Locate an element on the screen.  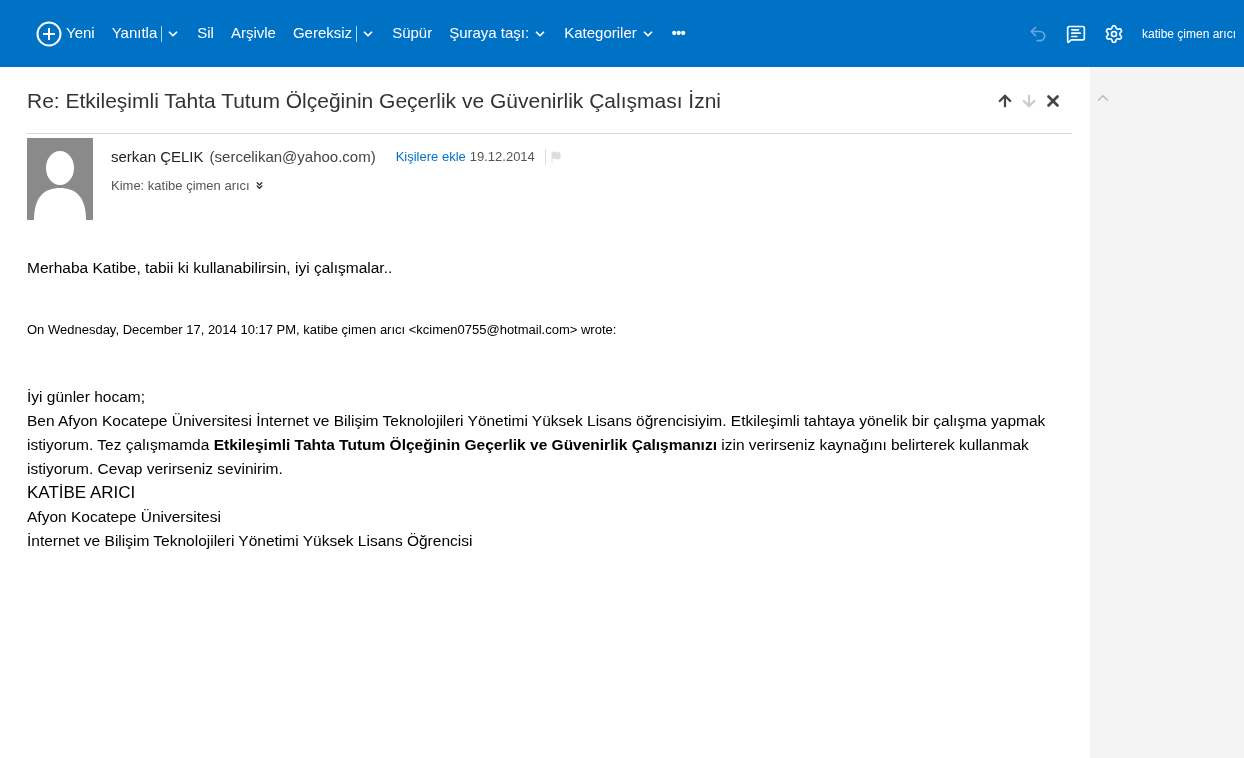
user-name: katibe çimen arıcı is located at coordinates (1188, 33).